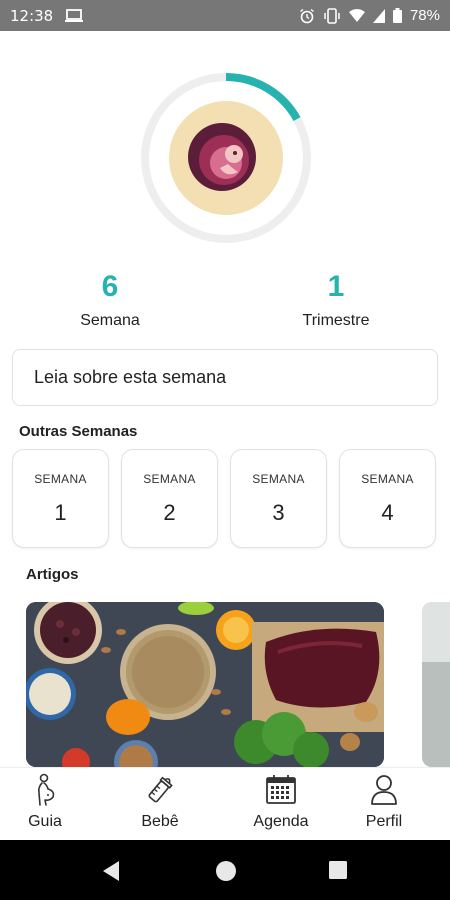 This screenshot has width=450, height=900. Describe the element at coordinates (278, 498) in the screenshot. I see `week-card-3: SEMANA 3` at that location.